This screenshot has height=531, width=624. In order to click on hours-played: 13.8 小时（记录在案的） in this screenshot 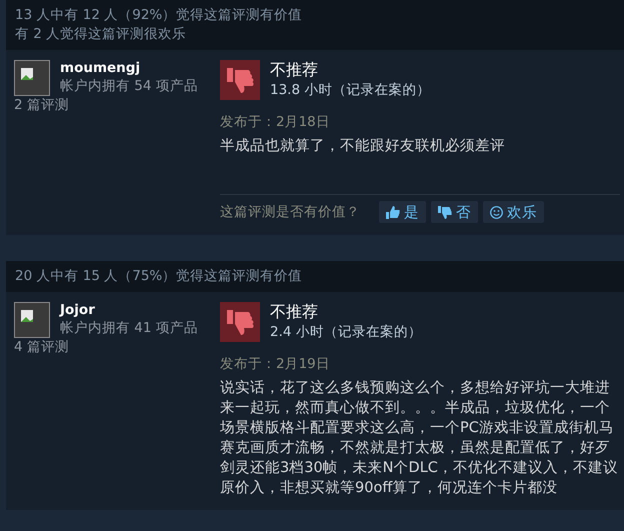, I will do `click(350, 90)`.